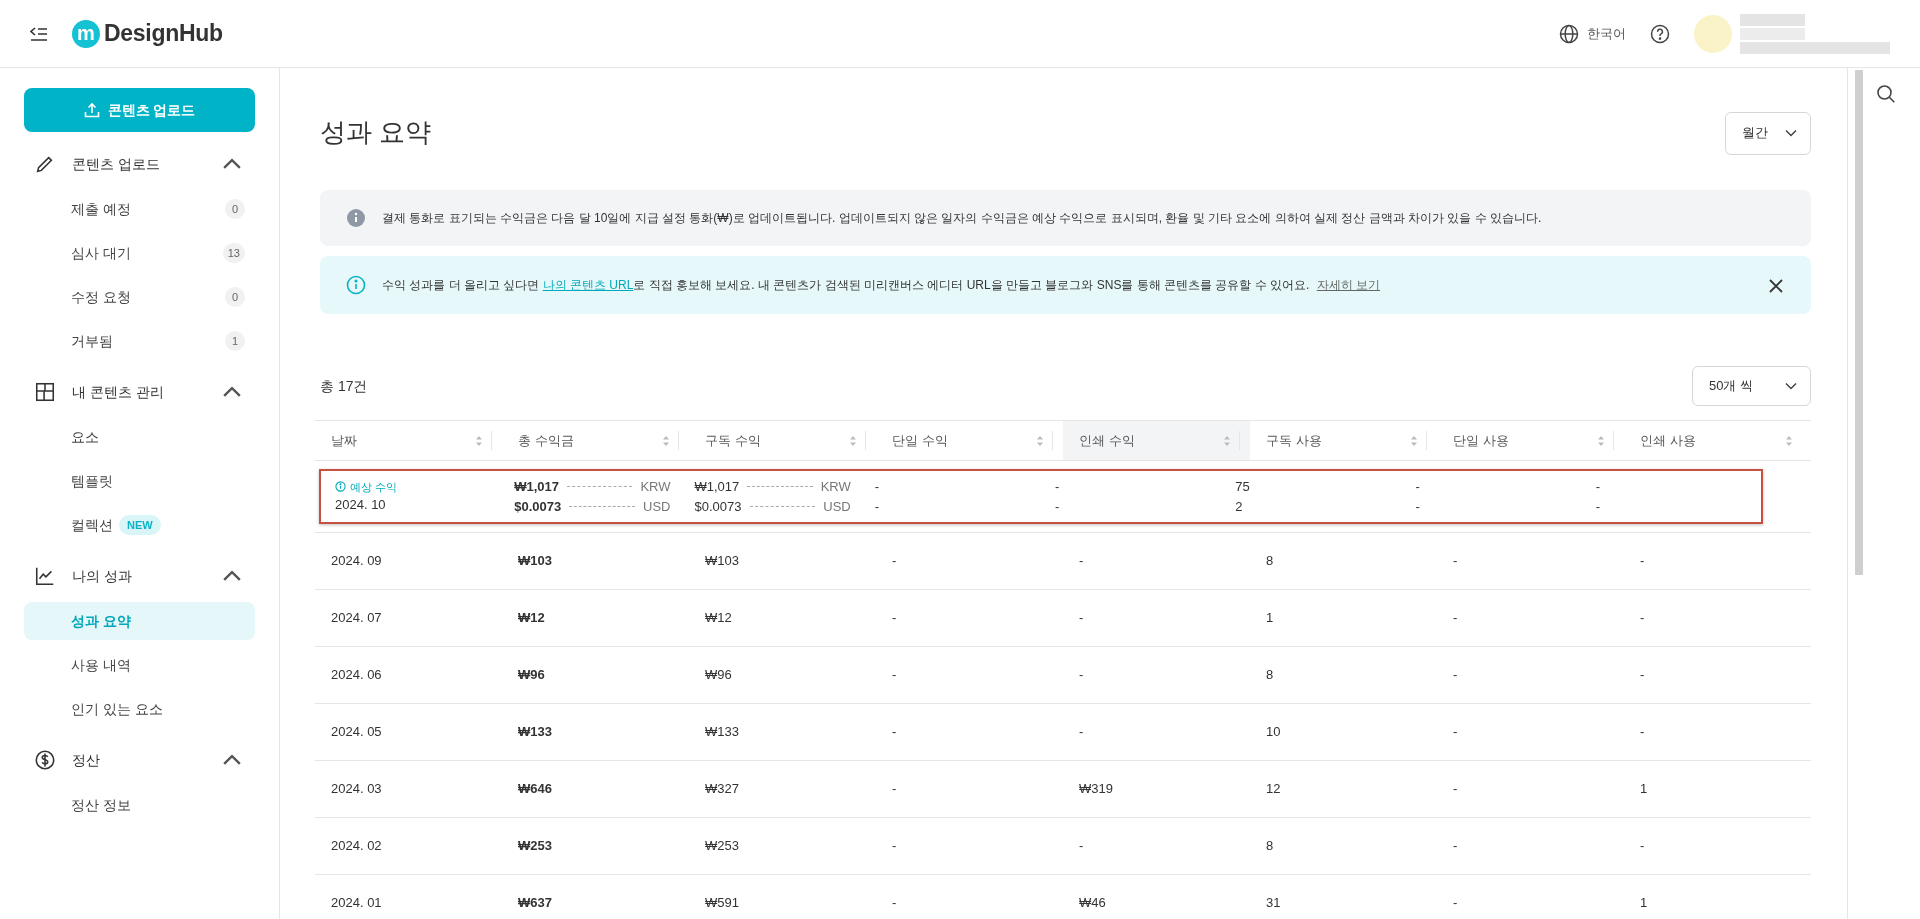  What do you see at coordinates (139, 297) in the screenshot?
I see `sidebar-item: 수정 요청 0` at bounding box center [139, 297].